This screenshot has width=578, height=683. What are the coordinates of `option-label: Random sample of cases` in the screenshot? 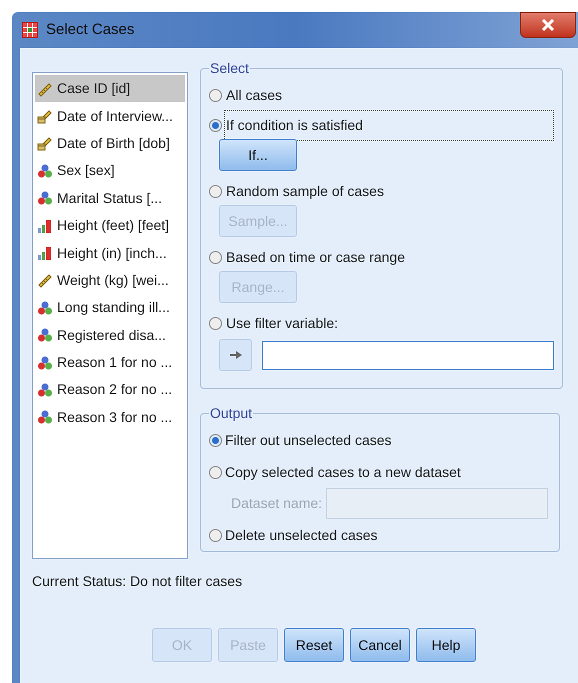 It's located at (305, 191).